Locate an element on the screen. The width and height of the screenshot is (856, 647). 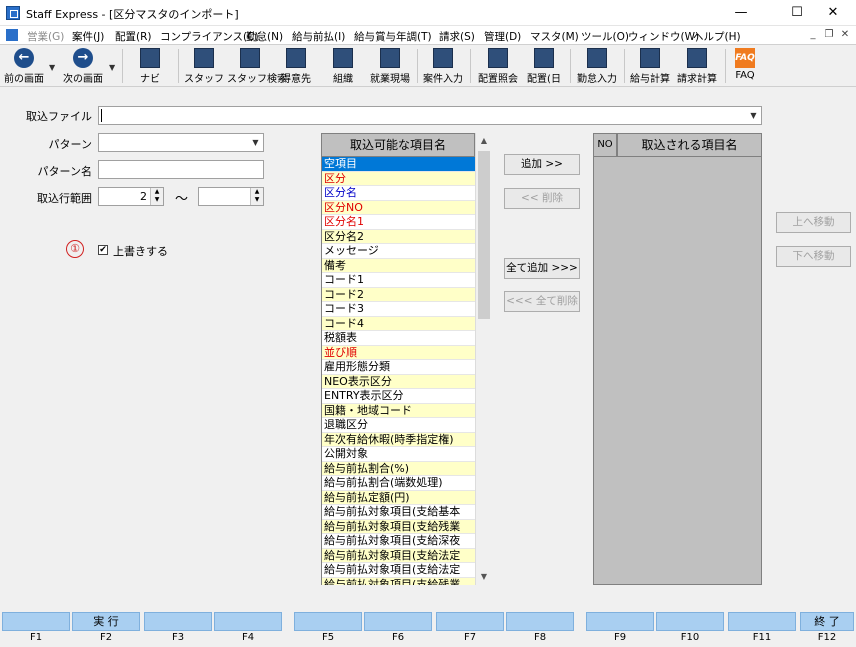
pattern-combo: ▼ is located at coordinates (181, 142).